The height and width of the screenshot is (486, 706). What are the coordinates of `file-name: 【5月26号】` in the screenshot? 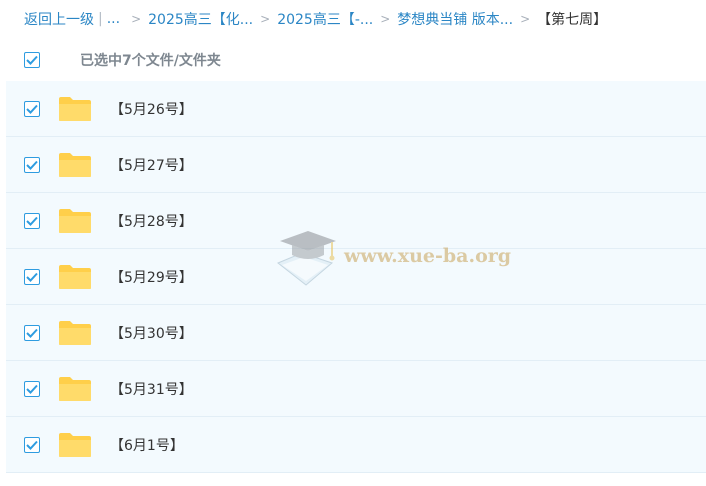 It's located at (151, 109).